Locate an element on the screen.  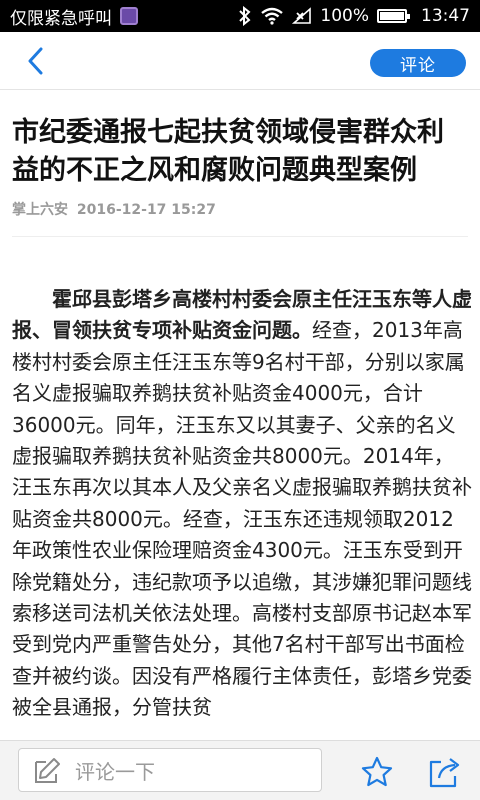
bottom-bar: 评论一下 is located at coordinates (240, 770).